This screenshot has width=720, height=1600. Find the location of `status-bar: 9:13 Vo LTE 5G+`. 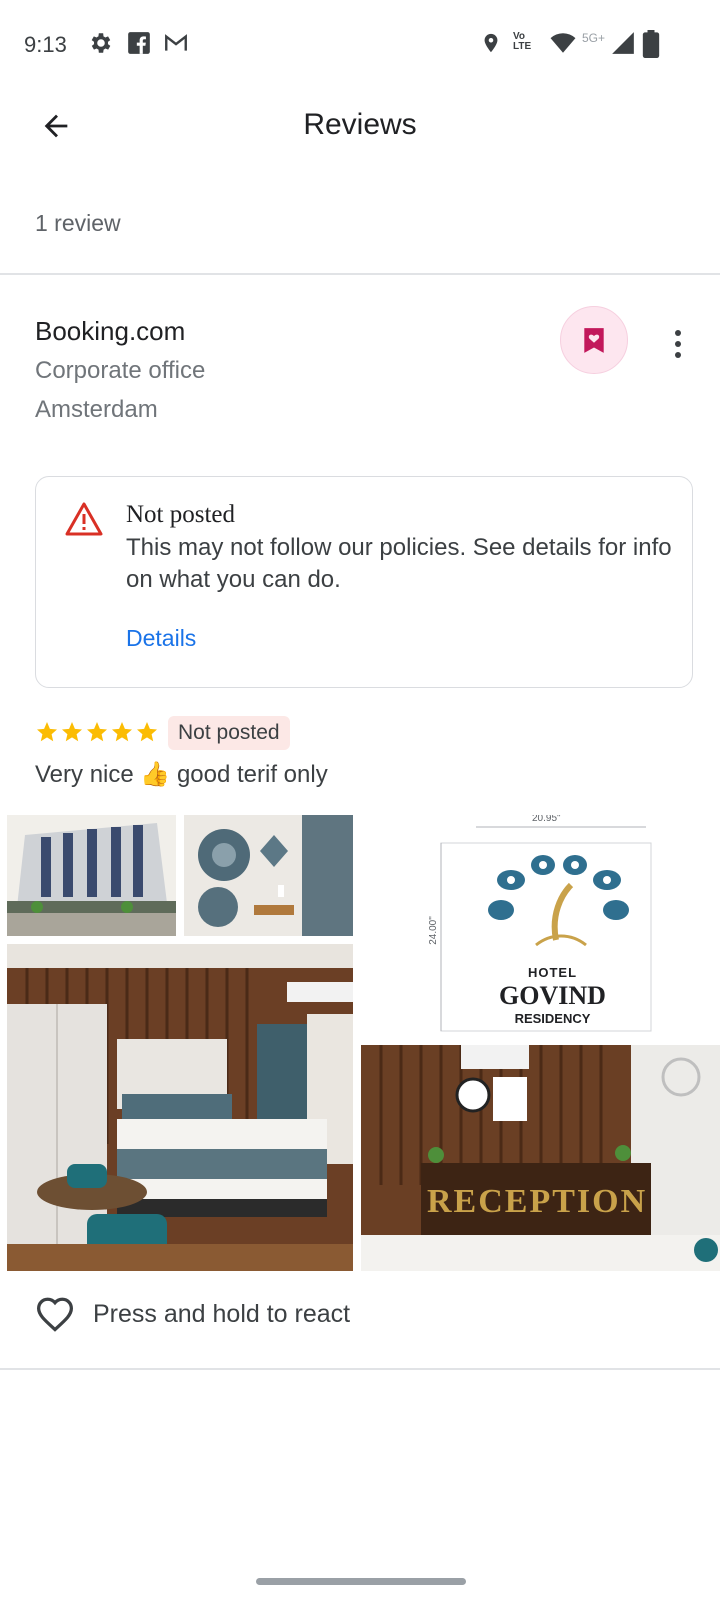

status-bar: 9:13 Vo LTE 5G+ is located at coordinates (360, 44).